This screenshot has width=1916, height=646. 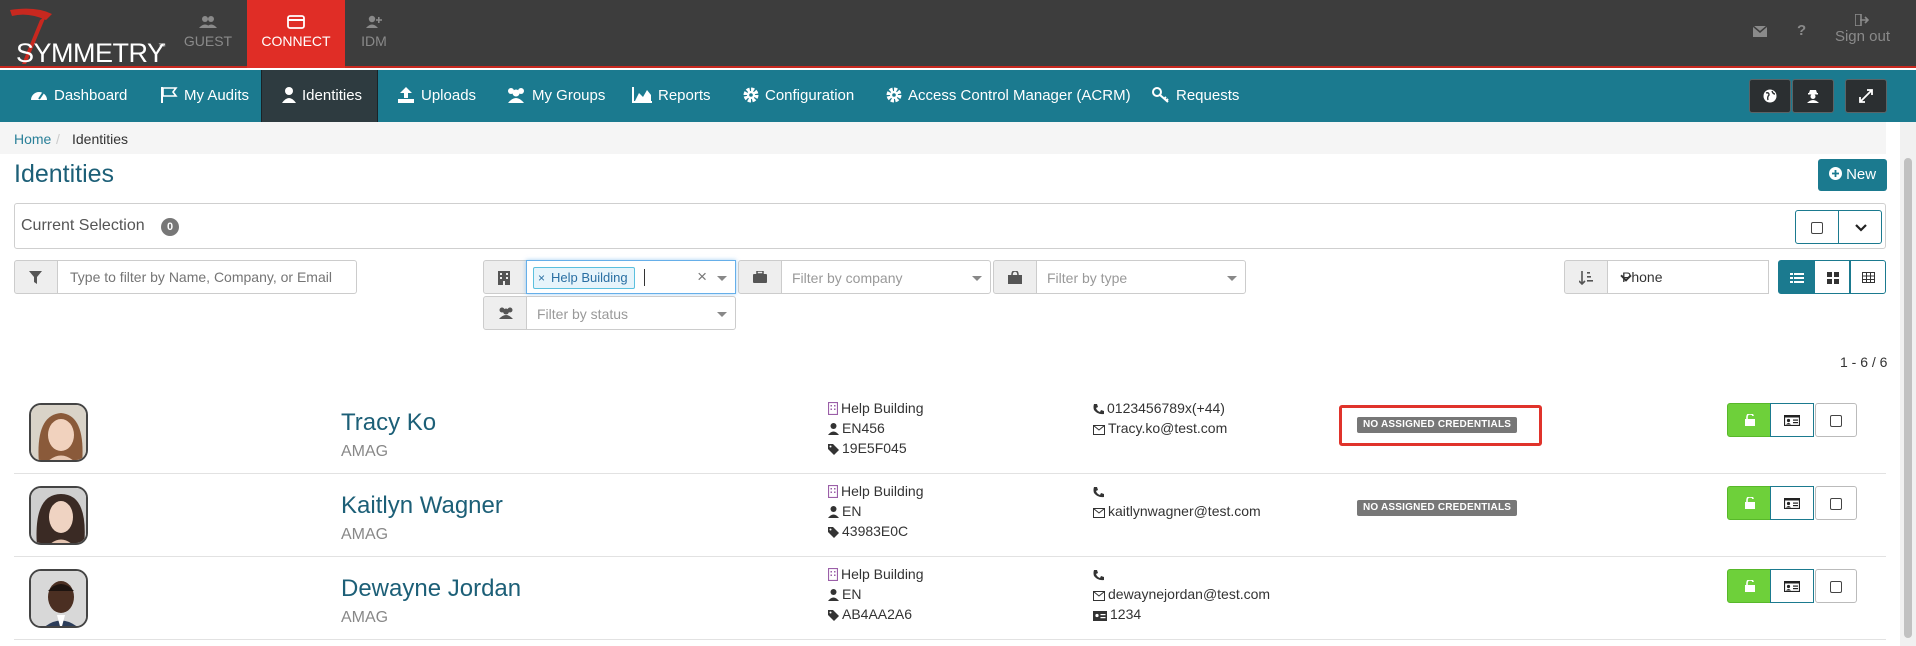 I want to click on tag-remove-icon: ×, so click(x=541, y=278).